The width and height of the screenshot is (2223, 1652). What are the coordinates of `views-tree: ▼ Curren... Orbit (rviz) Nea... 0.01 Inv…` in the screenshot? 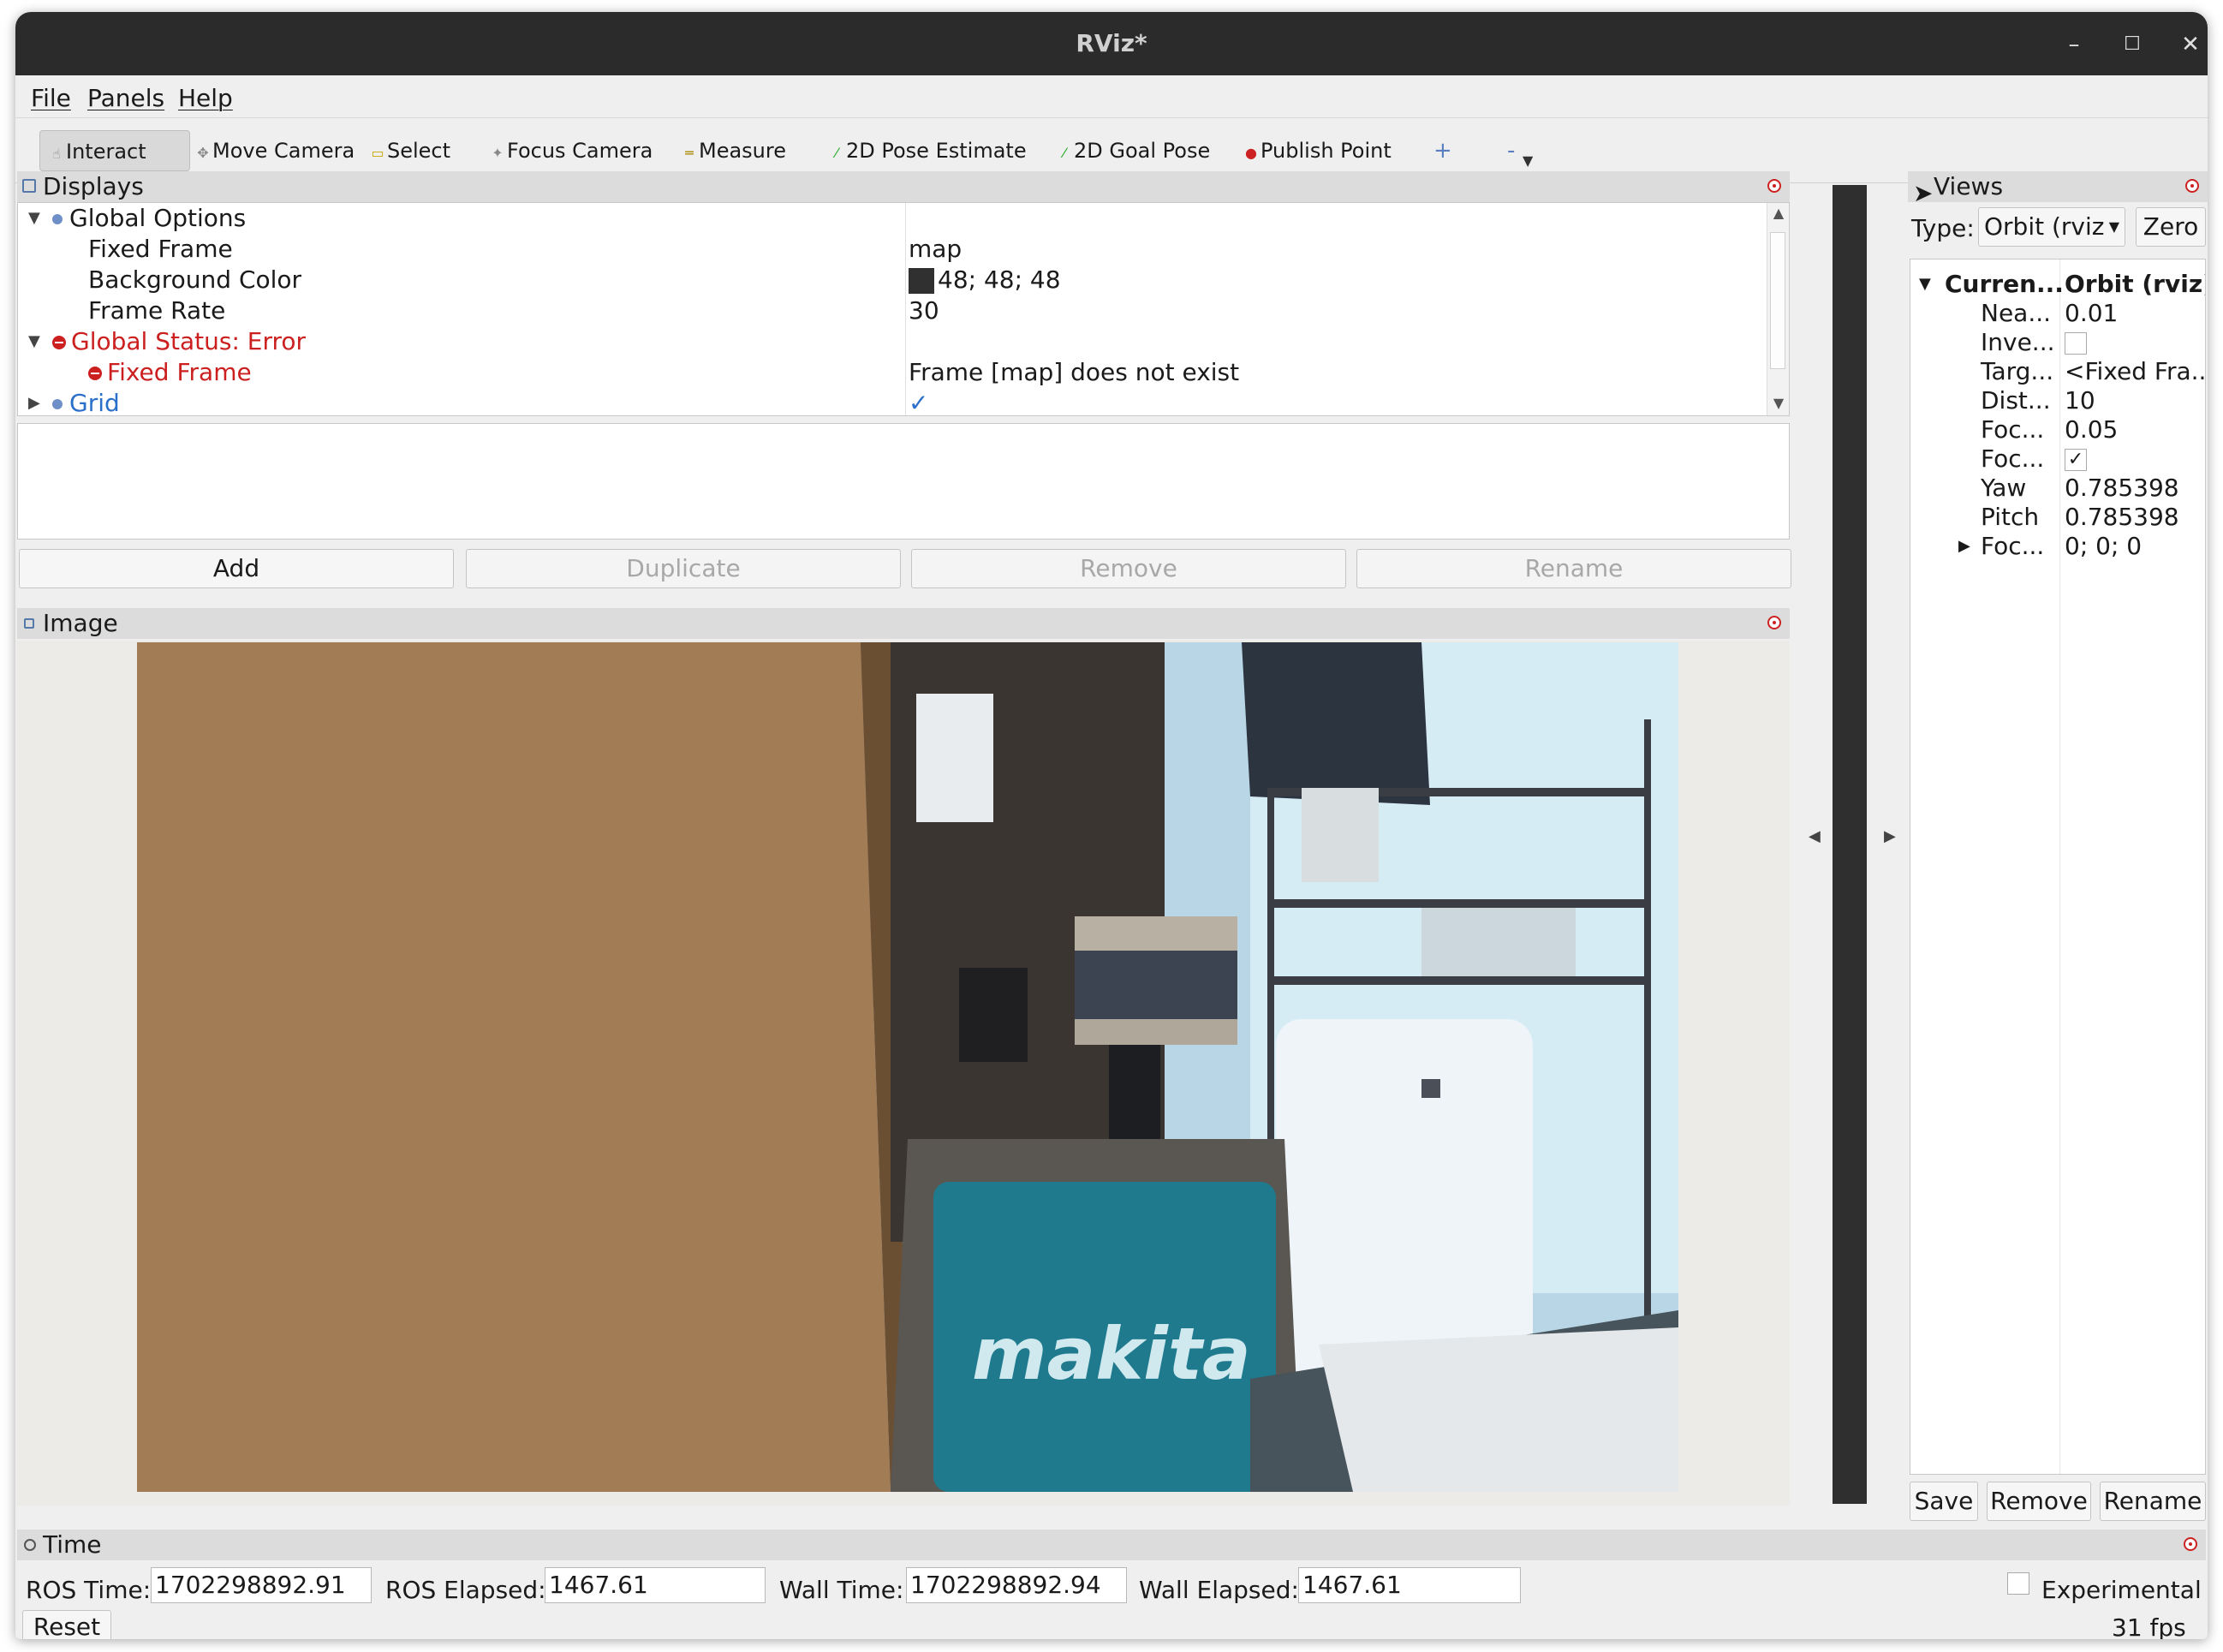 It's located at (2058, 867).